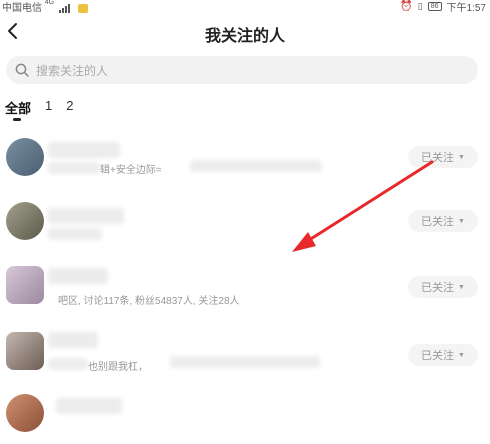 The width and height of the screenshot is (490, 444). I want to click on user-description: 辑+安全边际=, so click(131, 170).